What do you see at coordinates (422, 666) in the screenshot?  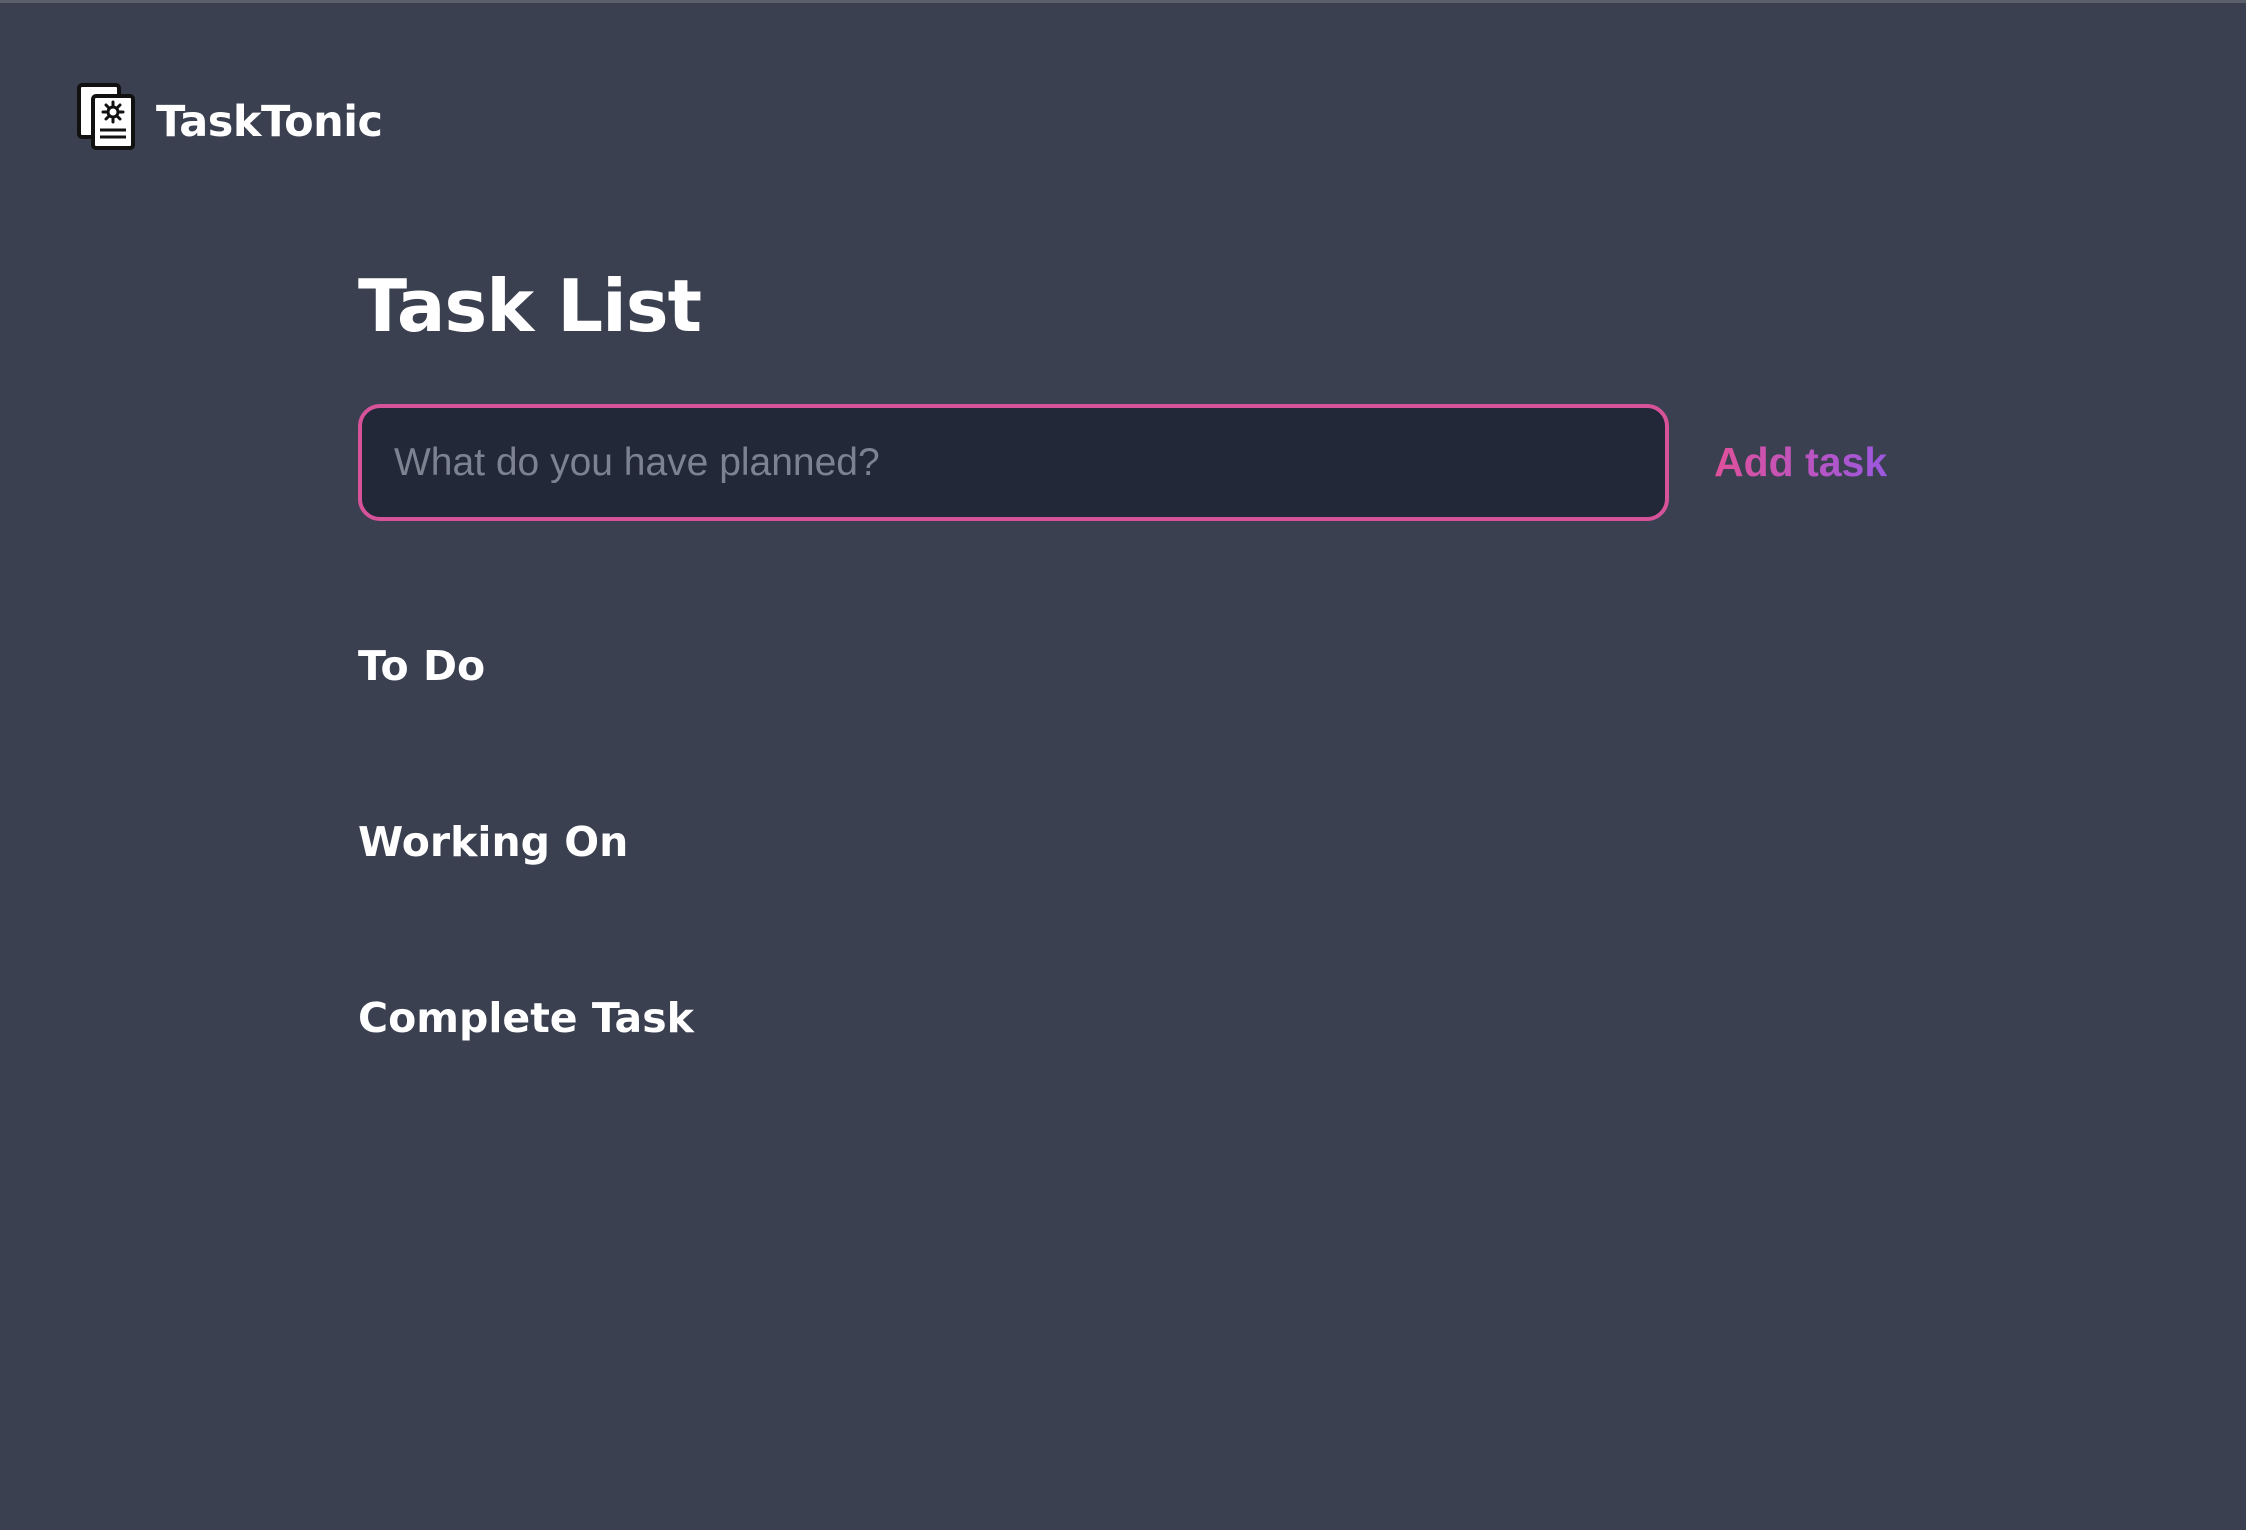 I see `section-heading-todo: To Do` at bounding box center [422, 666].